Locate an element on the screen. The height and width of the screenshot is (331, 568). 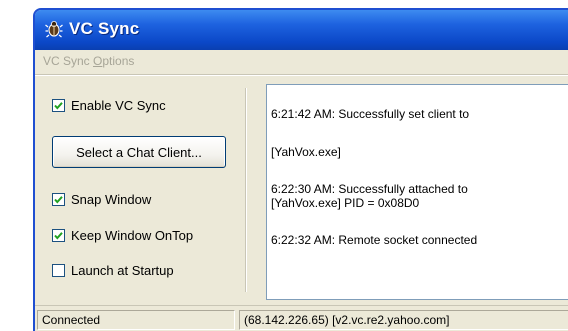
menu-vc-sync-options: VC Sync Options is located at coordinates (88, 61).